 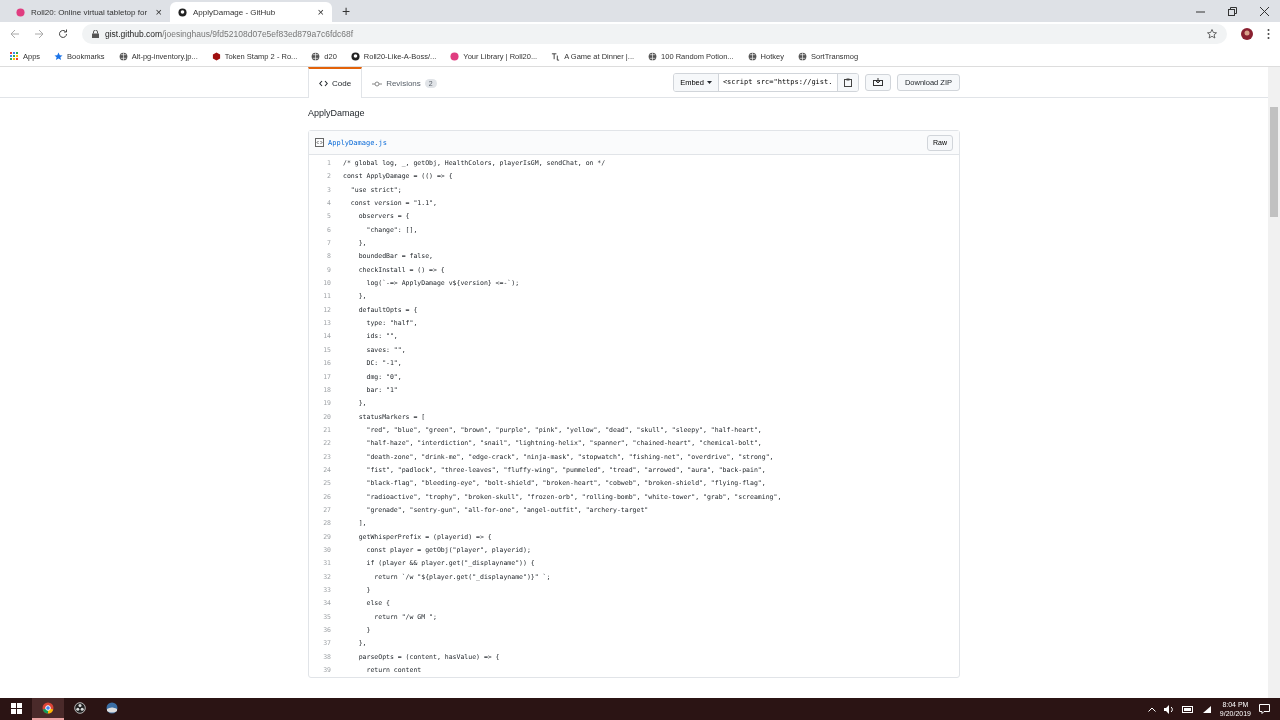 I want to click on gist-title: ApplyDamage, so click(x=337, y=113).